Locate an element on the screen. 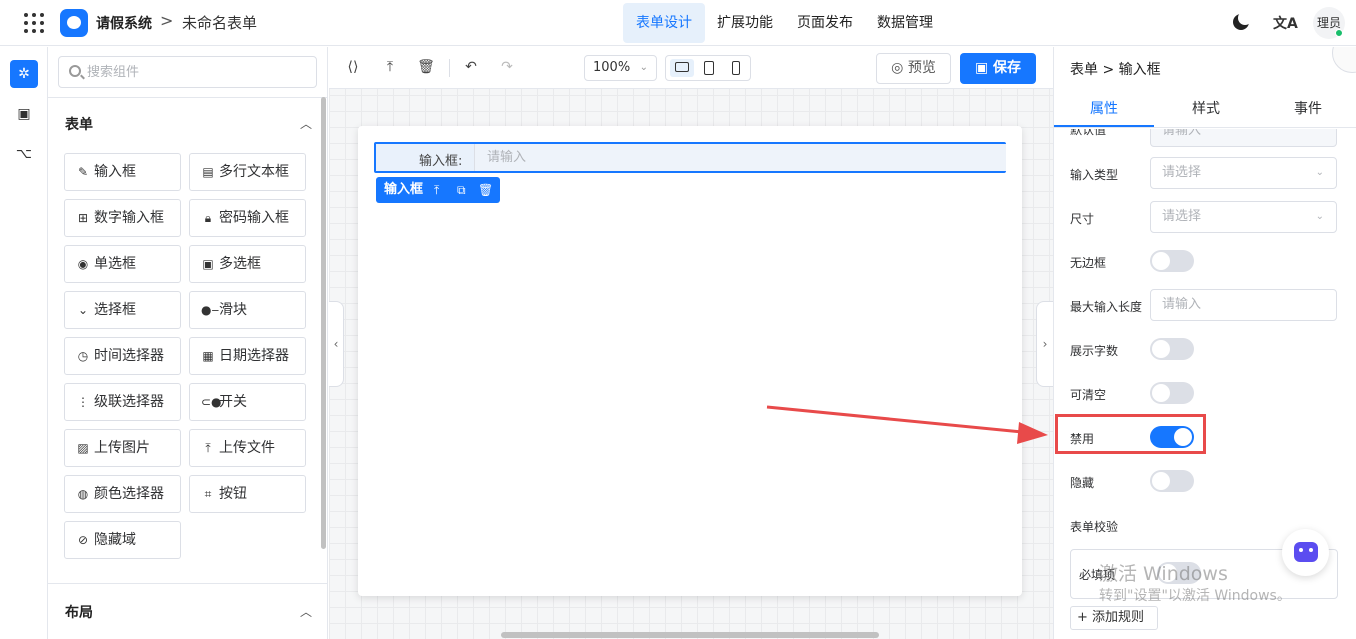 This screenshot has height=639, width=1356. robot-icon is located at coordinates (1306, 552).